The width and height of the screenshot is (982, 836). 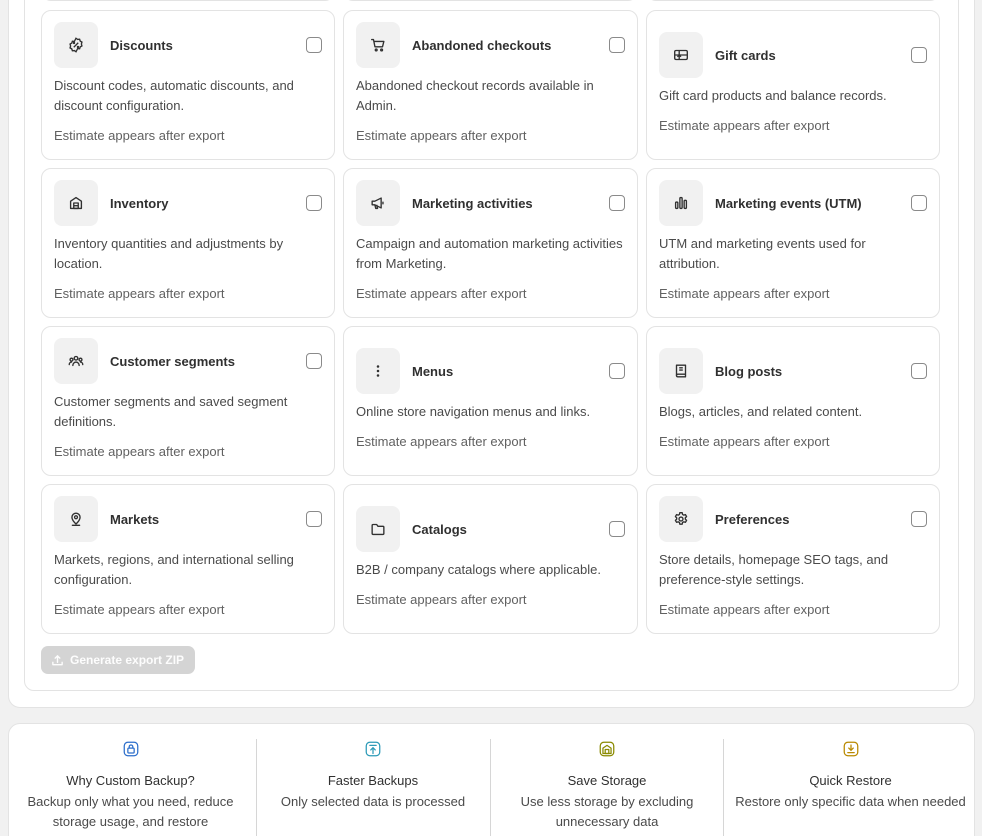 What do you see at coordinates (135, 519) in the screenshot?
I see `tile-title: Markets` at bounding box center [135, 519].